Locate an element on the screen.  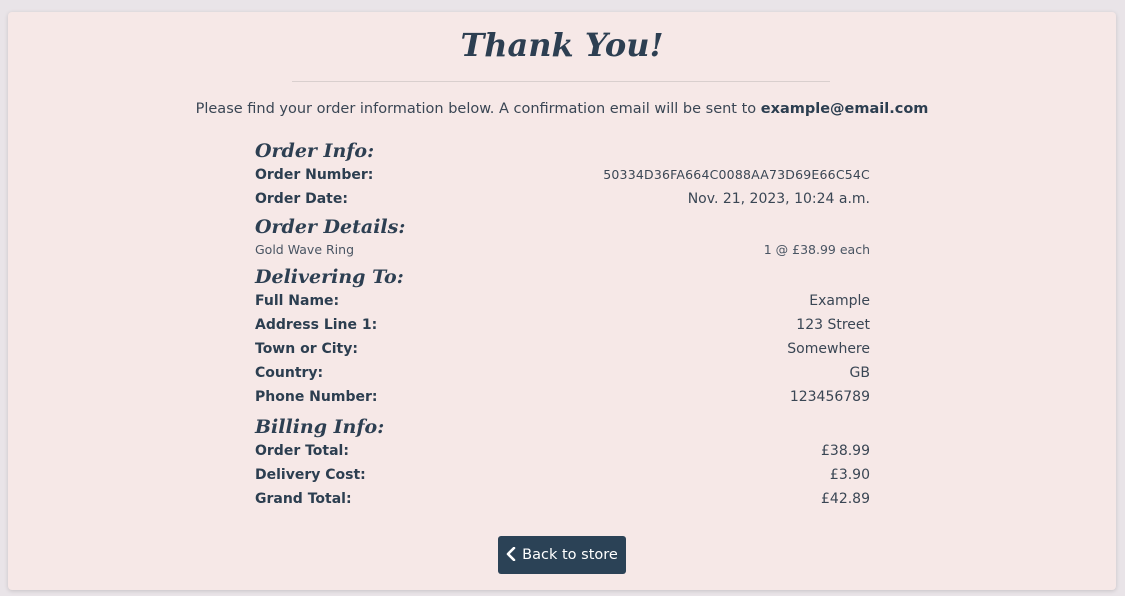
order-date-value: Nov. 21, 2023, 10:24 a.m. is located at coordinates (778, 199).